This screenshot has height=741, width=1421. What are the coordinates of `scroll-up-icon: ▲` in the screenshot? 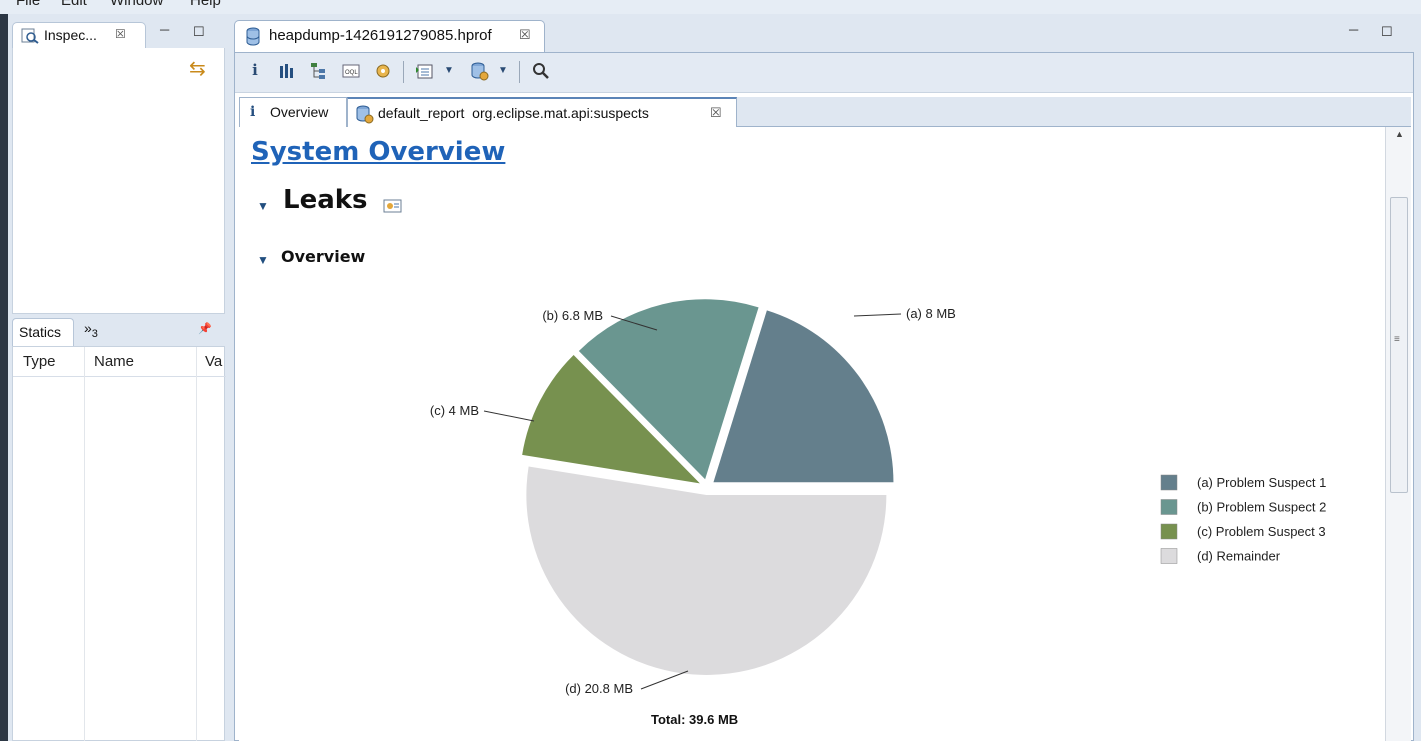 It's located at (1399, 134).